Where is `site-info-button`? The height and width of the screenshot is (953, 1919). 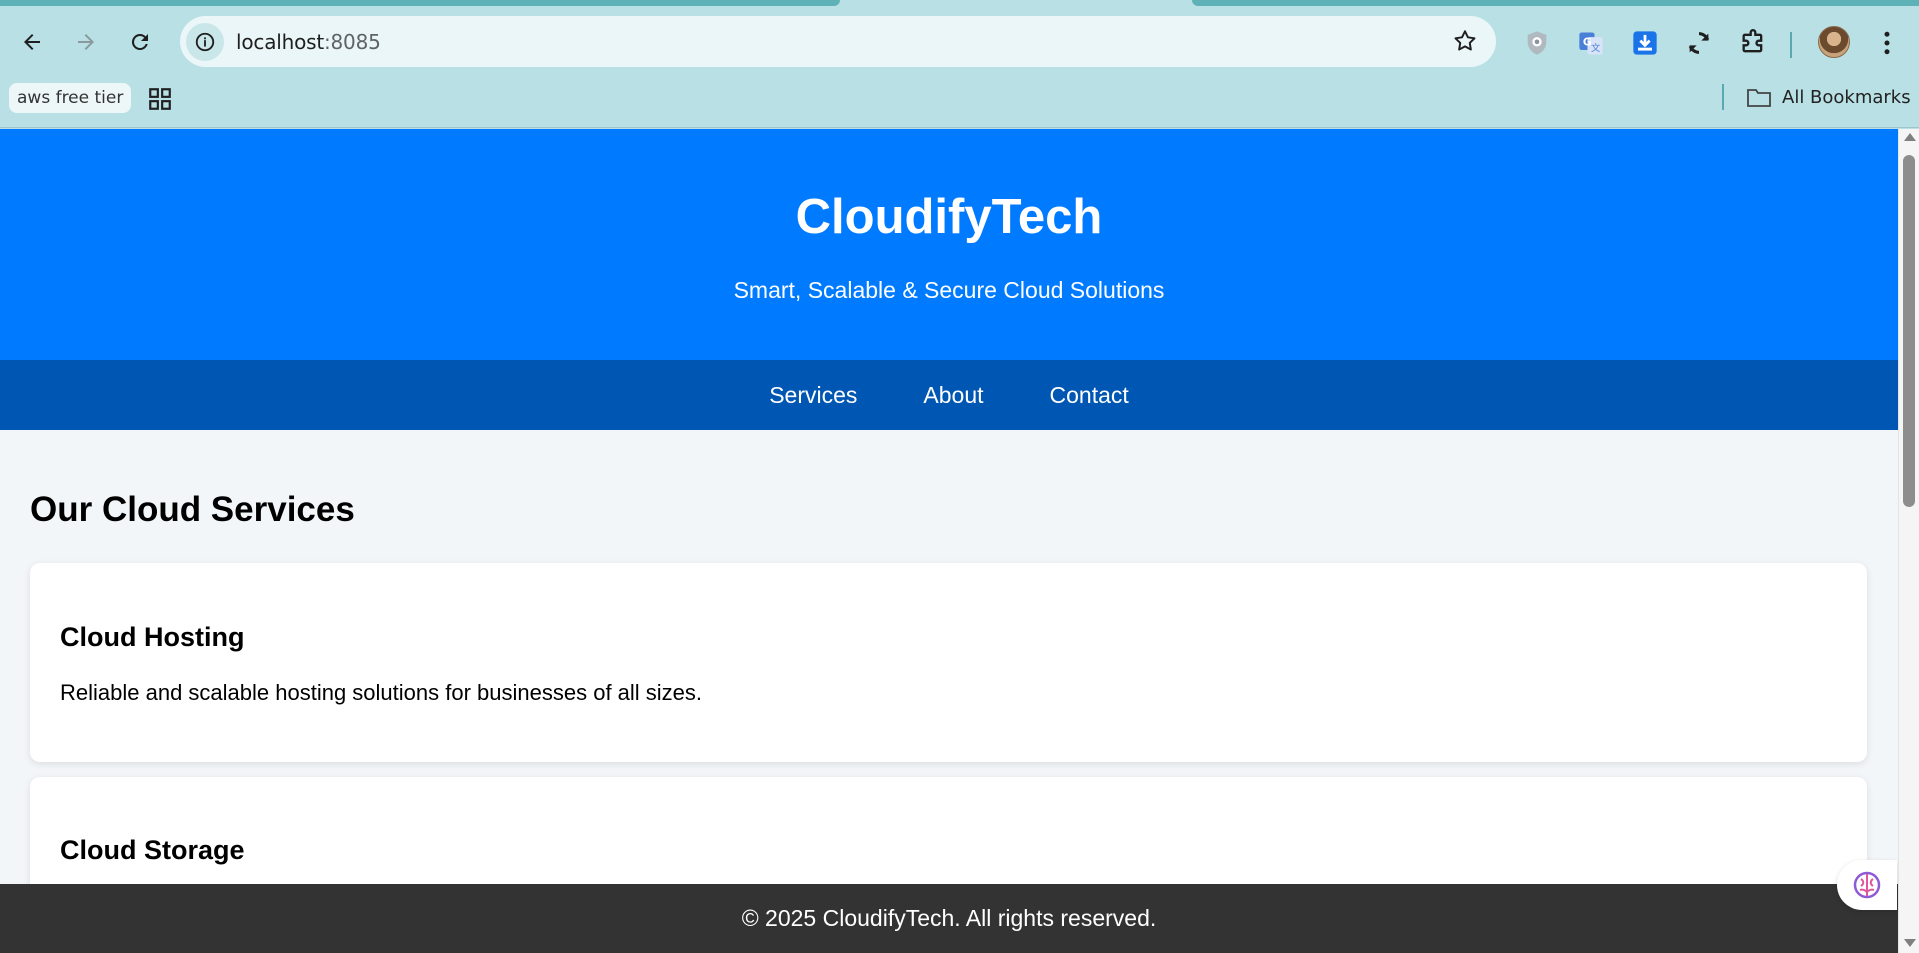
site-info-button is located at coordinates (205, 41).